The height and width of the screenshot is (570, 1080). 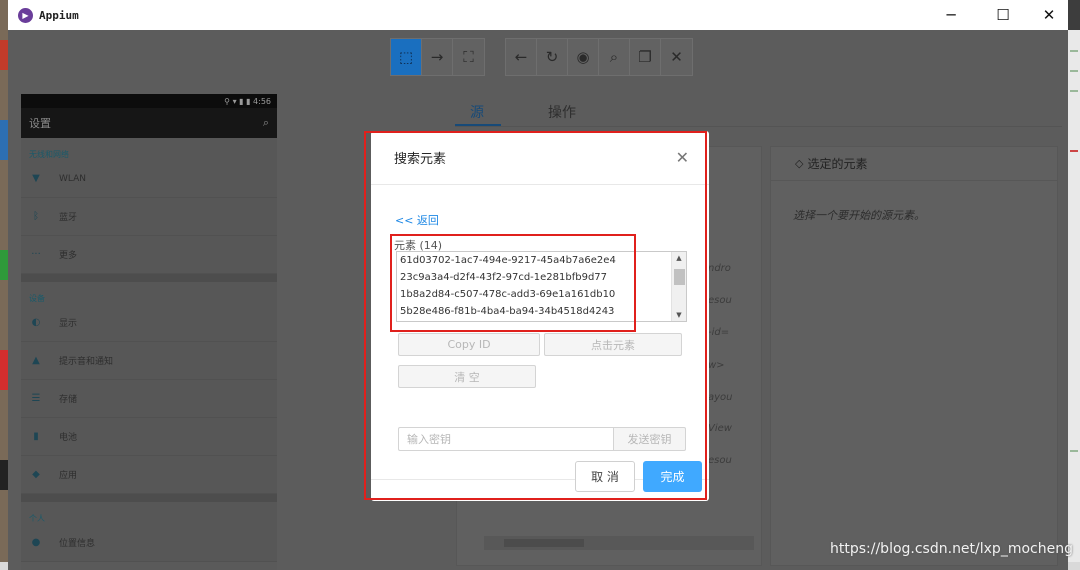 What do you see at coordinates (73, 178) in the screenshot?
I see `settings-item-label: WLAN` at bounding box center [73, 178].